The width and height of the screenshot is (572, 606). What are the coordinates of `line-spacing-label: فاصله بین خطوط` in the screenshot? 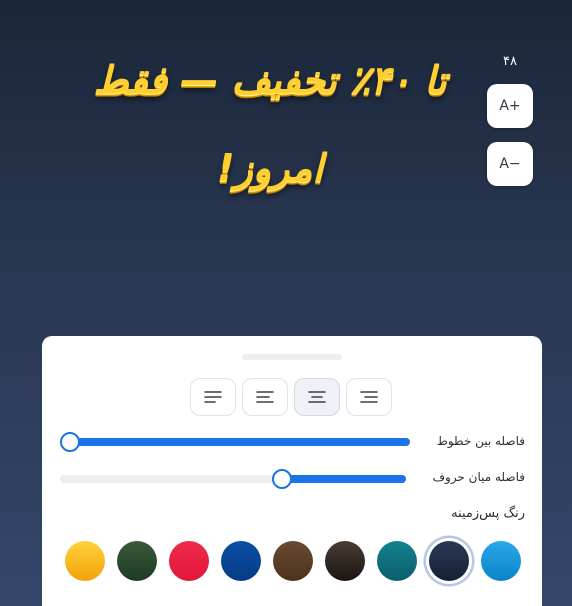 It's located at (480, 441).